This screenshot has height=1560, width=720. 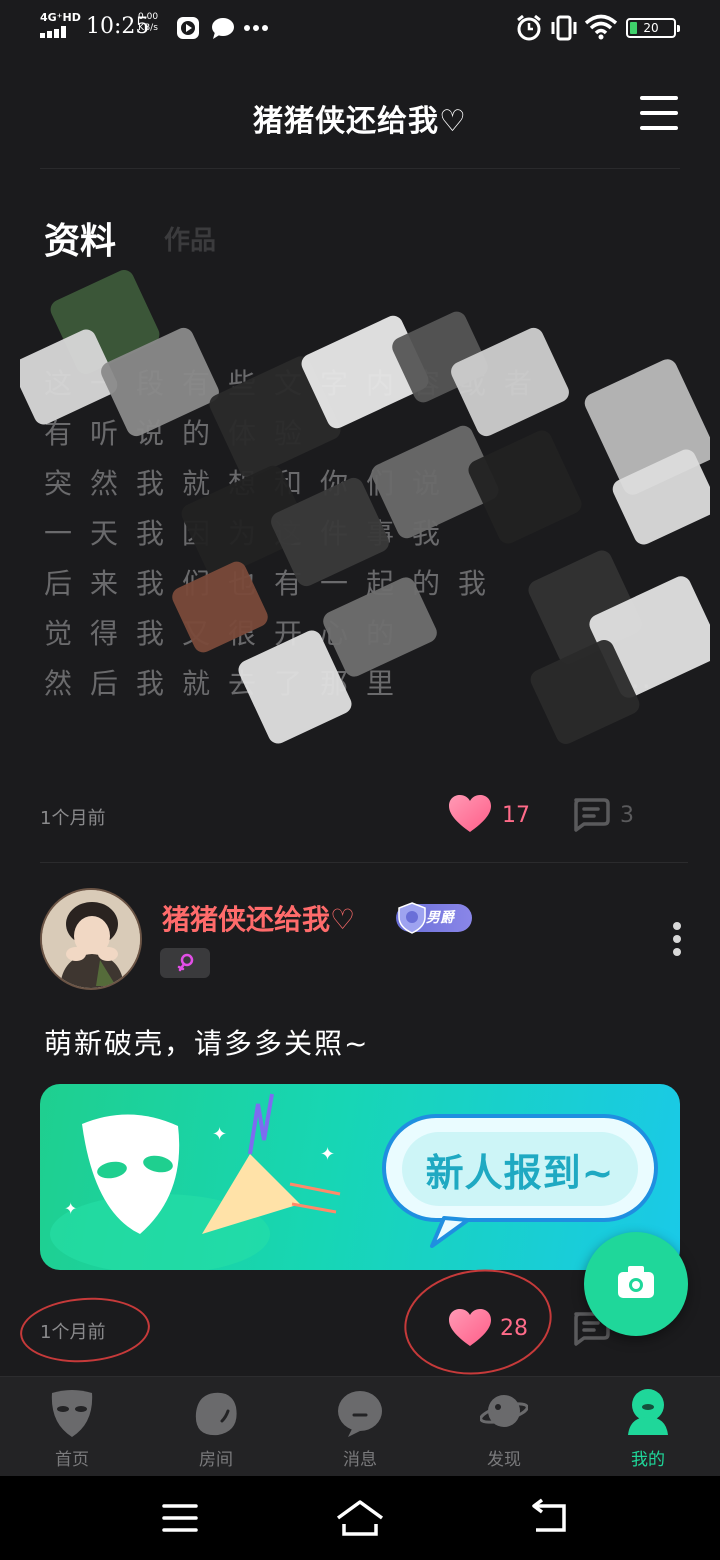 I want to click on alarm-icon, so click(x=529, y=27).